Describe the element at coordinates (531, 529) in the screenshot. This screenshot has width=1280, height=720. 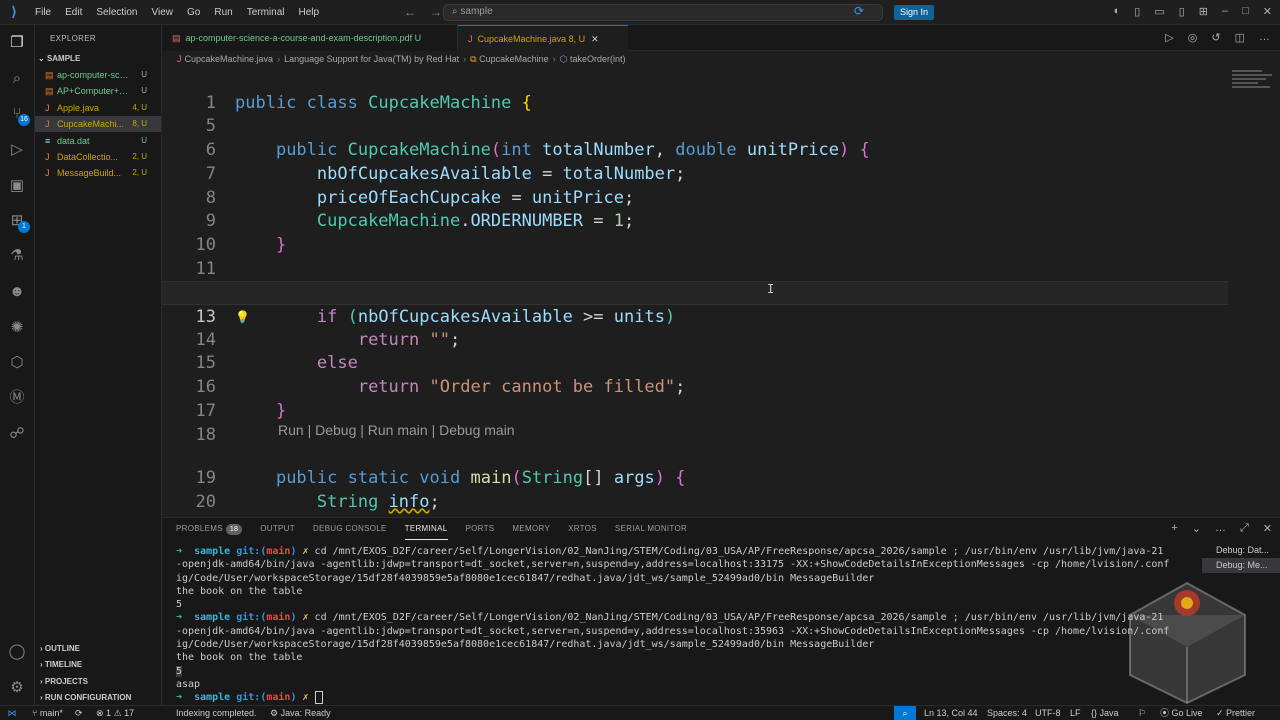
I see `tab-memory: MEMORY` at that location.